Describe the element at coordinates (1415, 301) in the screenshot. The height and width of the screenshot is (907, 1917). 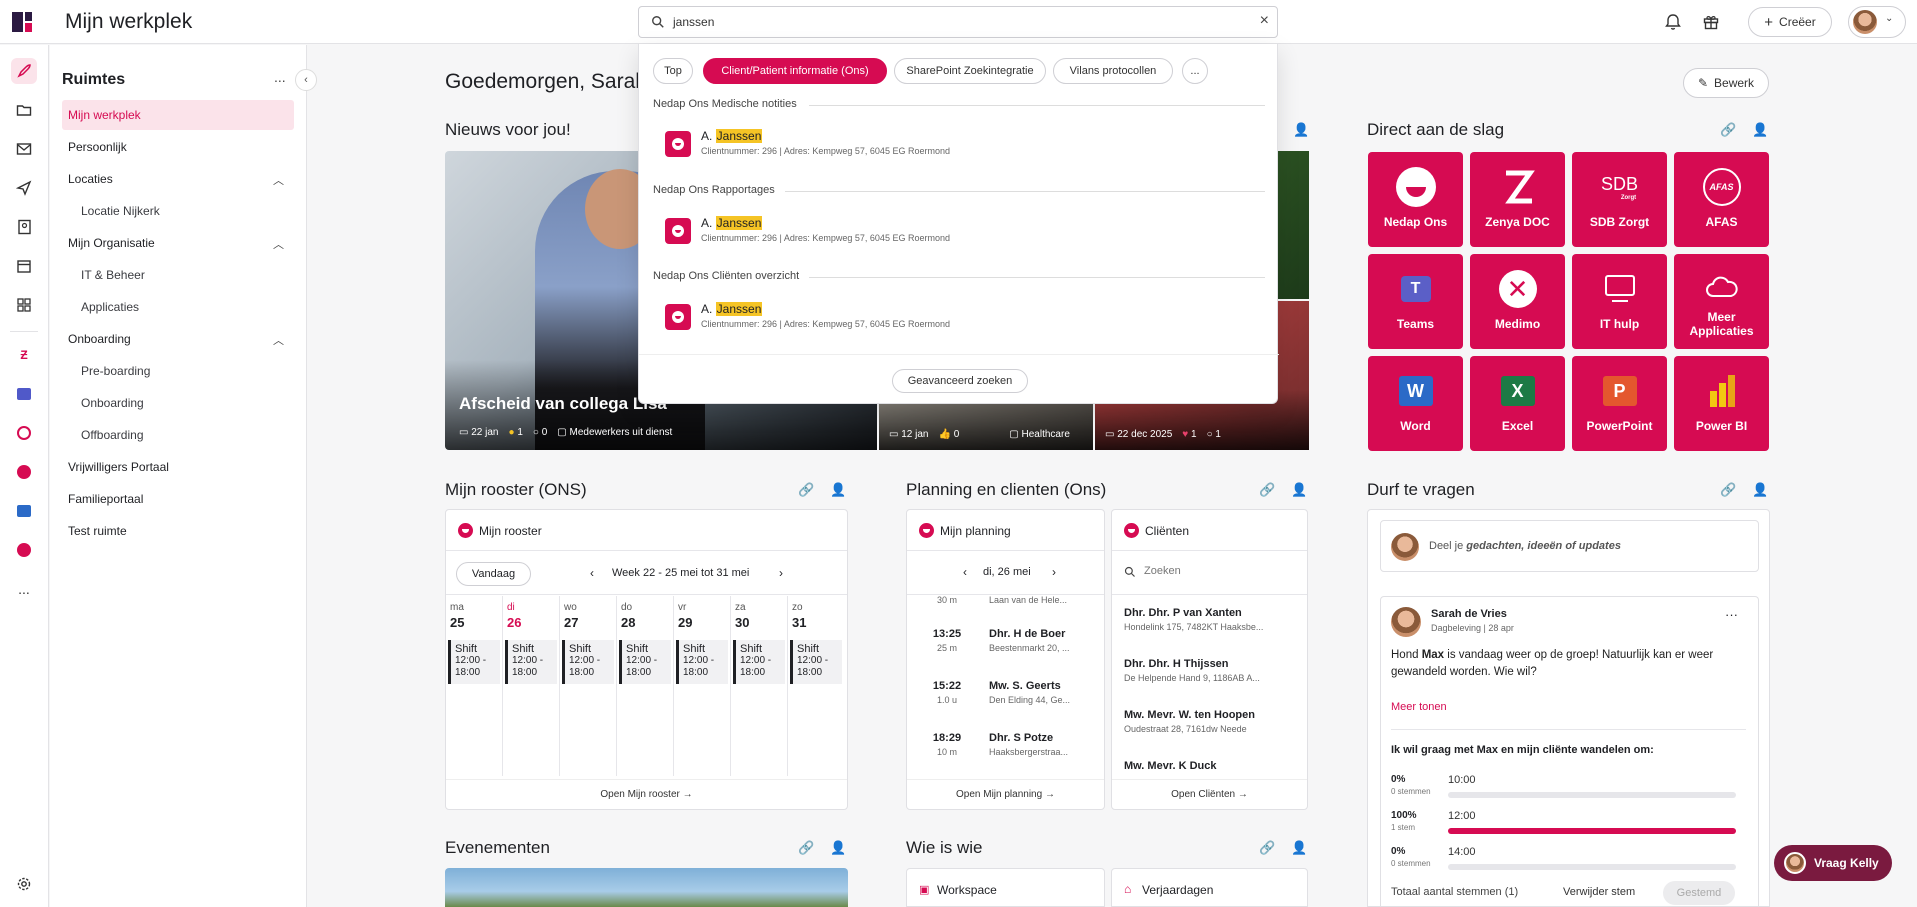
I see `tile-teams: T Teams` at that location.